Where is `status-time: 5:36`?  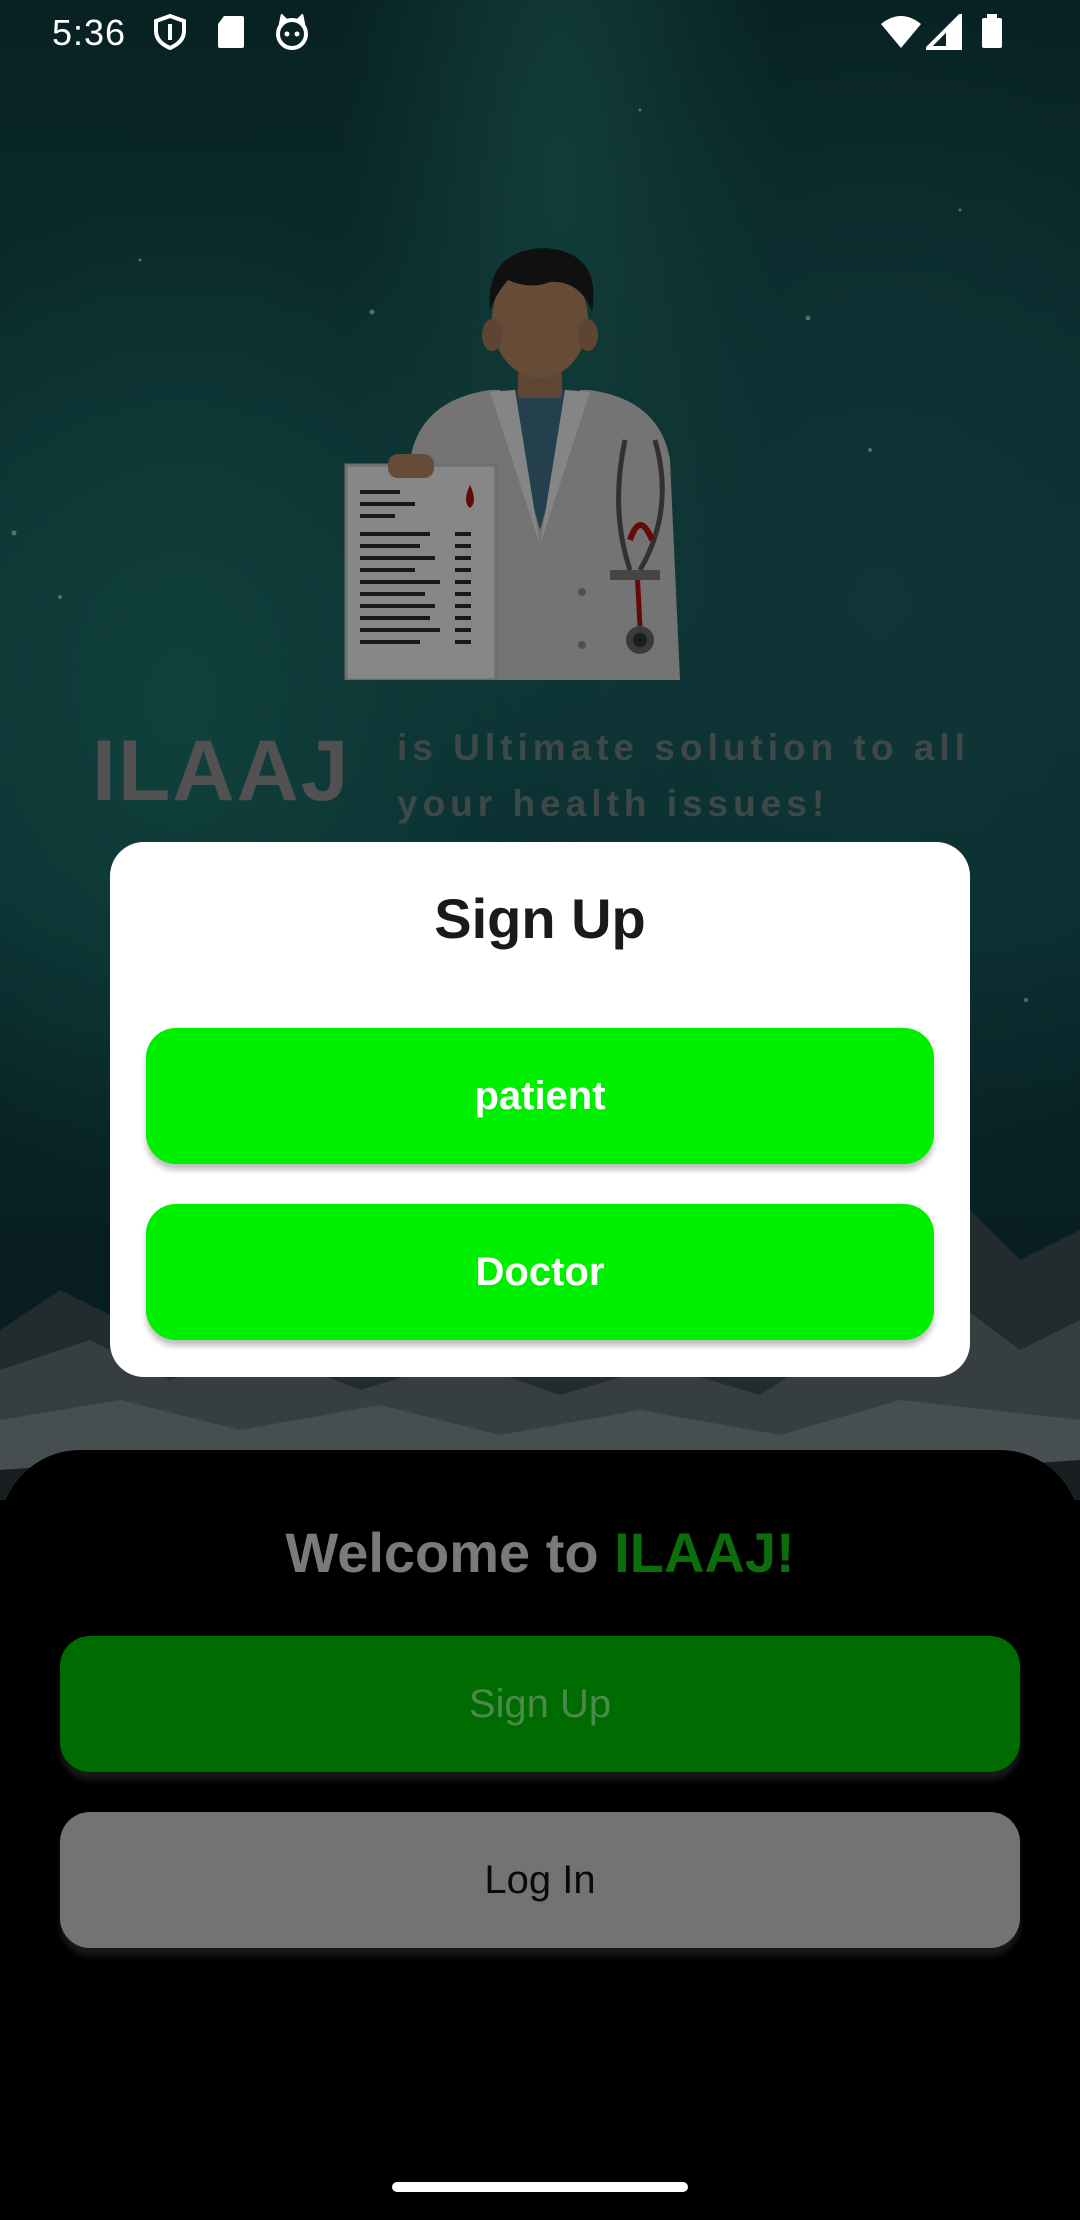 status-time: 5:36 is located at coordinates (89, 32).